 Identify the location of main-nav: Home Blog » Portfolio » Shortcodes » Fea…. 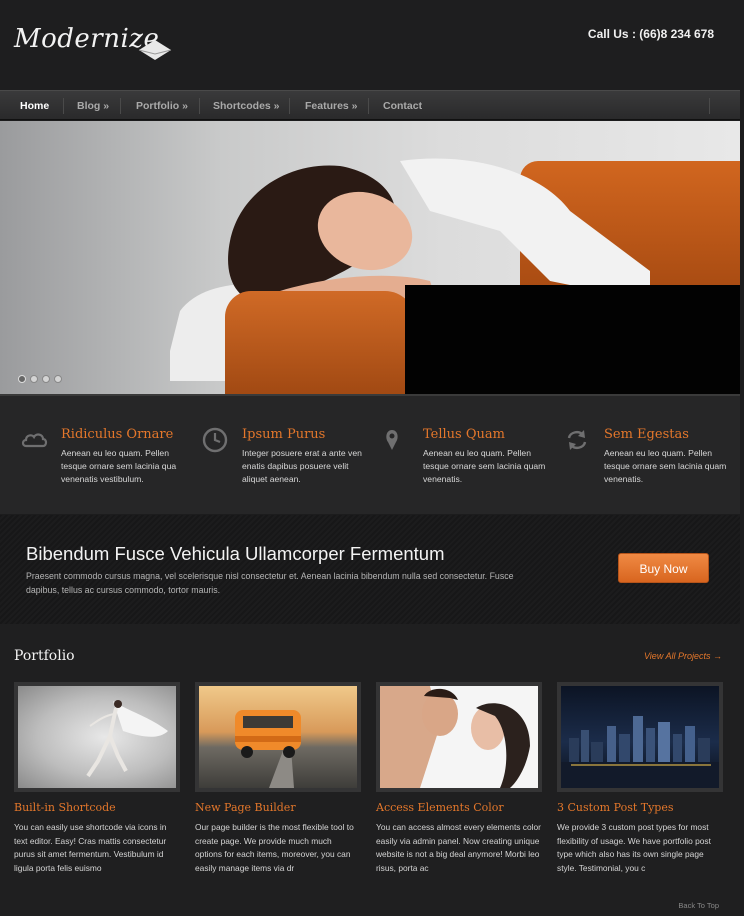
(370, 105).